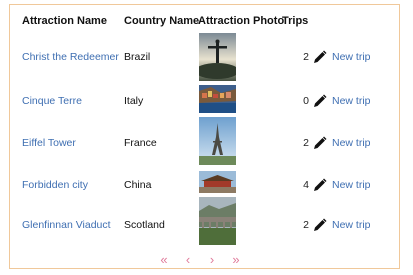 The width and height of the screenshot is (413, 275). What do you see at coordinates (134, 101) in the screenshot?
I see `country-name: Italy` at bounding box center [134, 101].